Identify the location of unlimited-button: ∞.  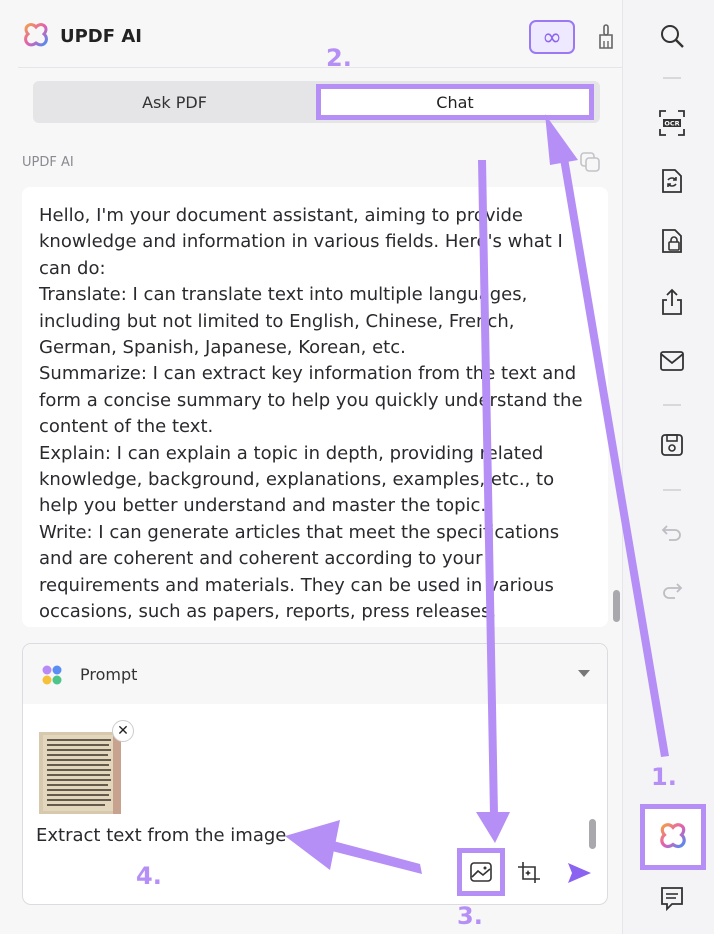
(552, 37).